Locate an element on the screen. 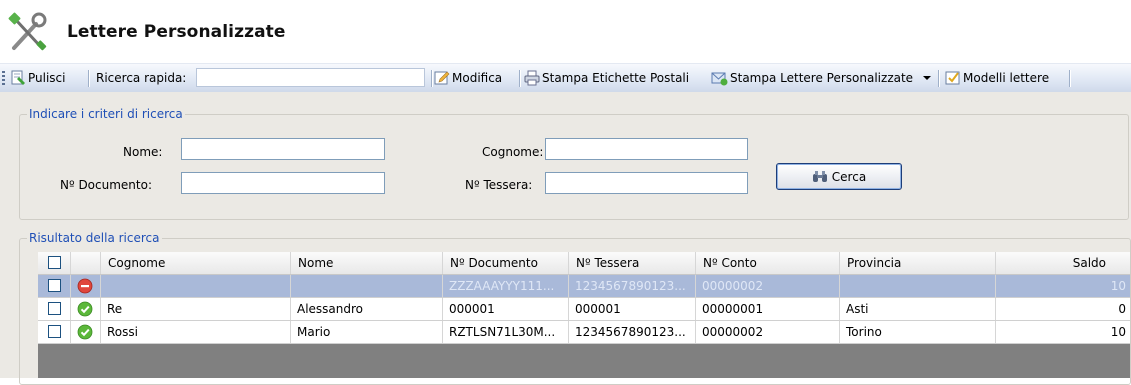  modifica-button: Modifica is located at coordinates (468, 78).